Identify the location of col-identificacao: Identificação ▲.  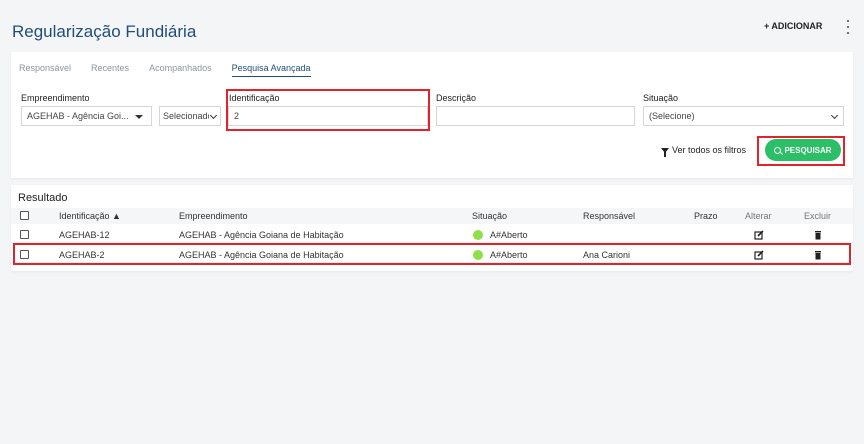
(90, 216).